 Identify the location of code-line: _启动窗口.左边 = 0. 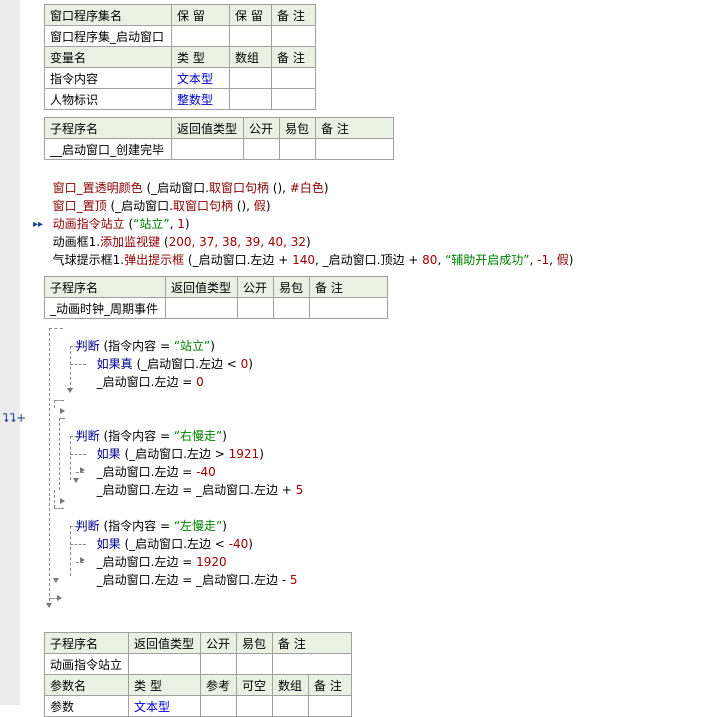
(146, 372).